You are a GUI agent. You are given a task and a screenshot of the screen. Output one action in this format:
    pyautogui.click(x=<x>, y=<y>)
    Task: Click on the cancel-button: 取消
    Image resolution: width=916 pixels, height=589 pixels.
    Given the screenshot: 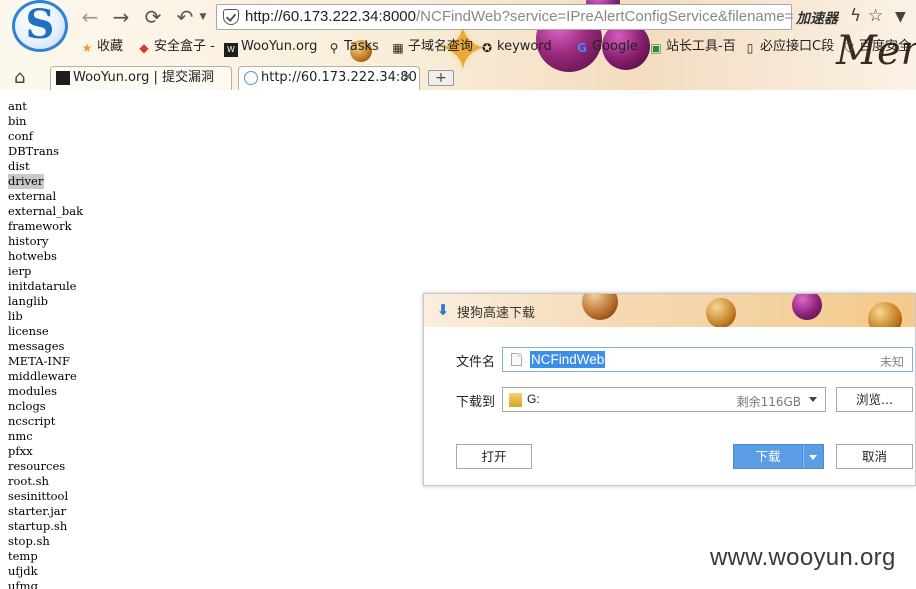 What is the action you would take?
    pyautogui.click(x=874, y=456)
    